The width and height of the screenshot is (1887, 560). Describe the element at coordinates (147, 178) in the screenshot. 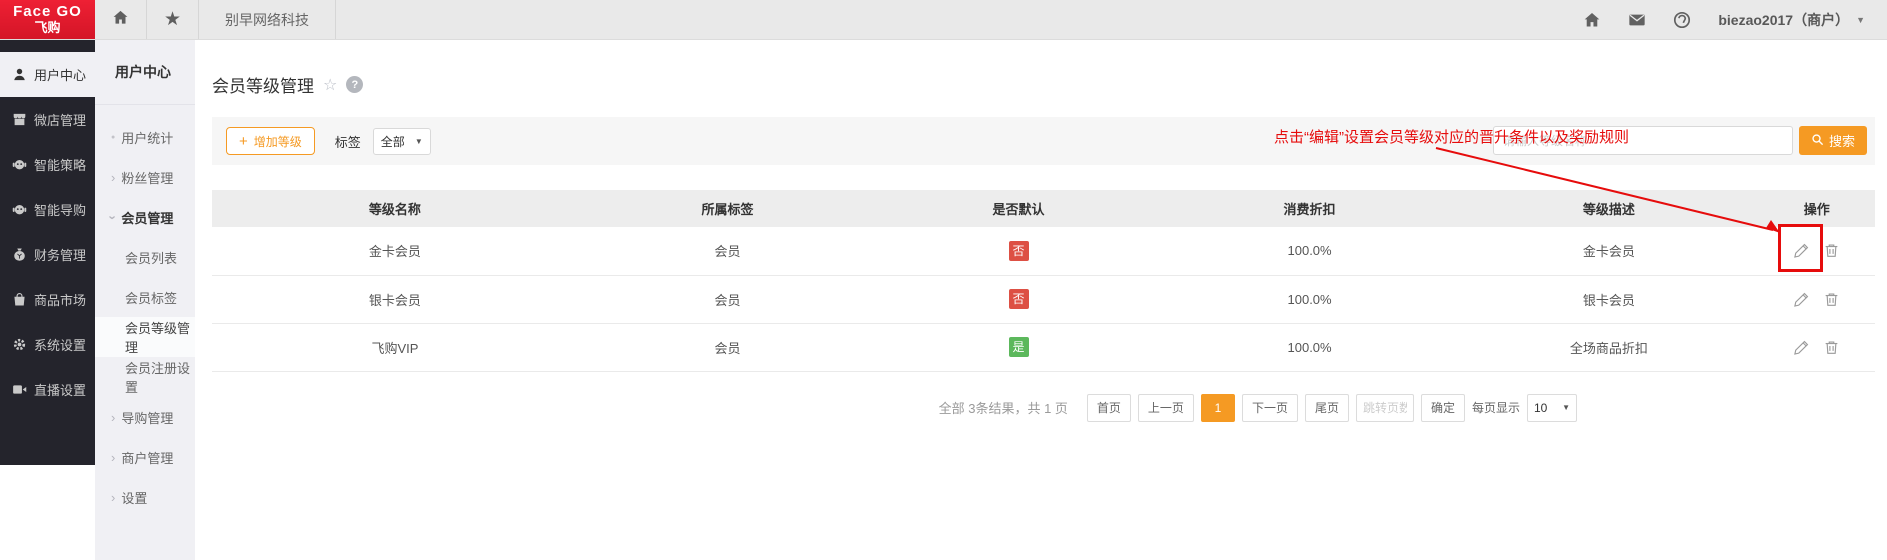

I see `submenu-item-label: 粉丝管理` at that location.